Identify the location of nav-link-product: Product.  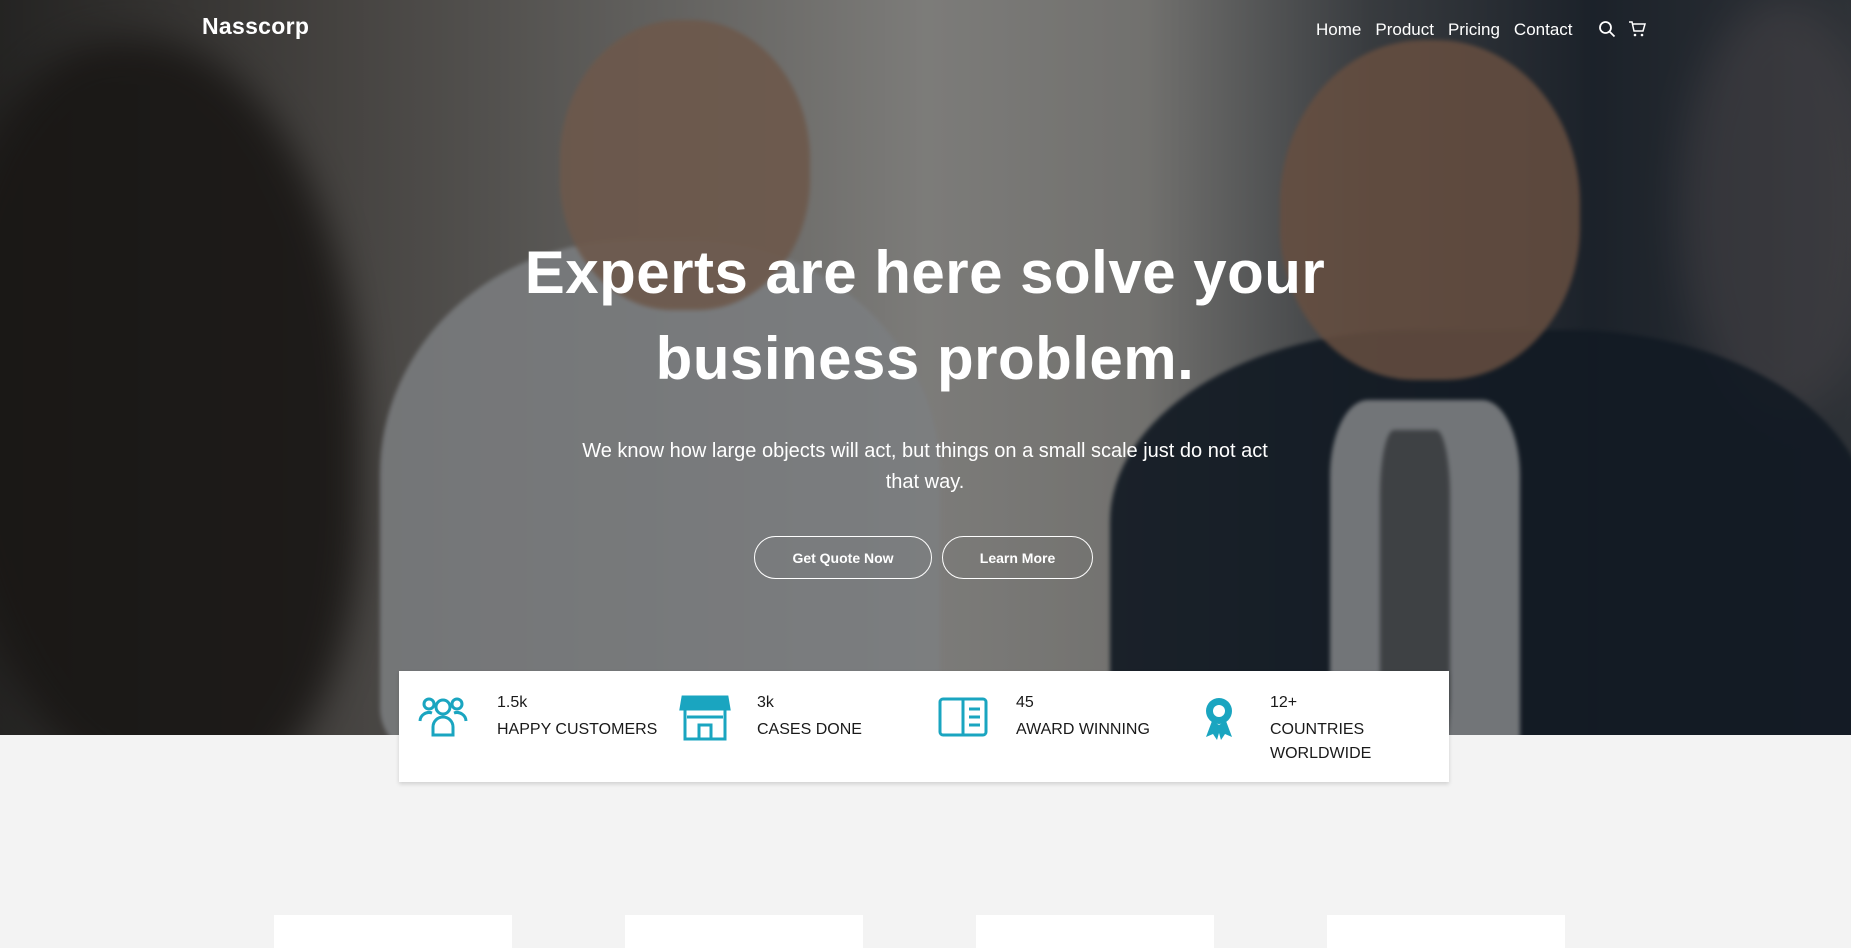
(1404, 30).